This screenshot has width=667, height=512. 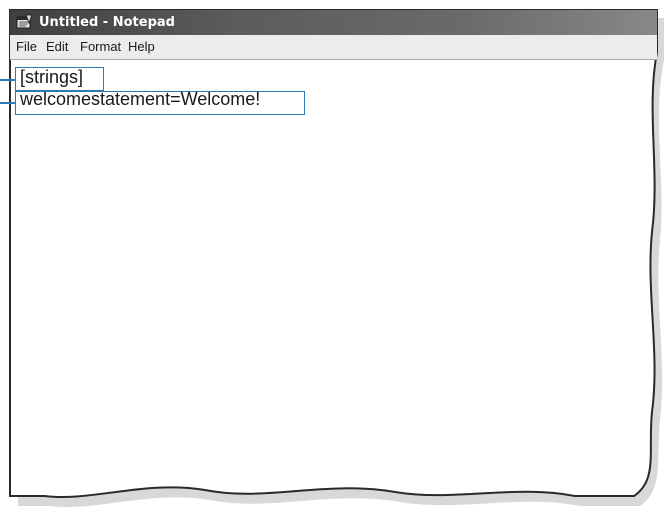 I want to click on title-bar: Untitled - Notepad, so click(x=333, y=22).